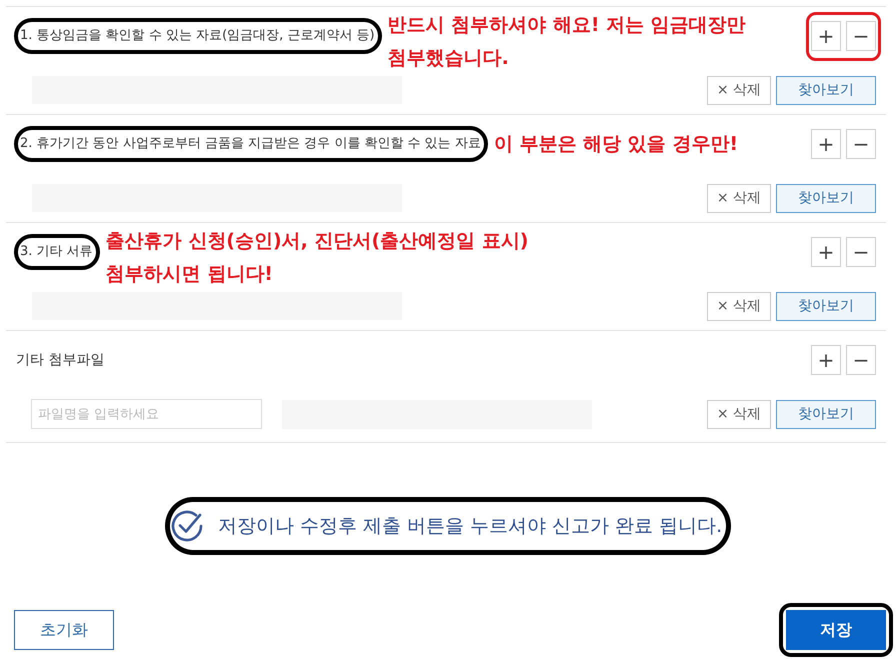 Image resolution: width=896 pixels, height=659 pixels. I want to click on section-title: 2. 휴가기간 동안 사업주로부터 금품을 지급받은 경우 이를 확인할 수 있는 자료, so click(250, 144).